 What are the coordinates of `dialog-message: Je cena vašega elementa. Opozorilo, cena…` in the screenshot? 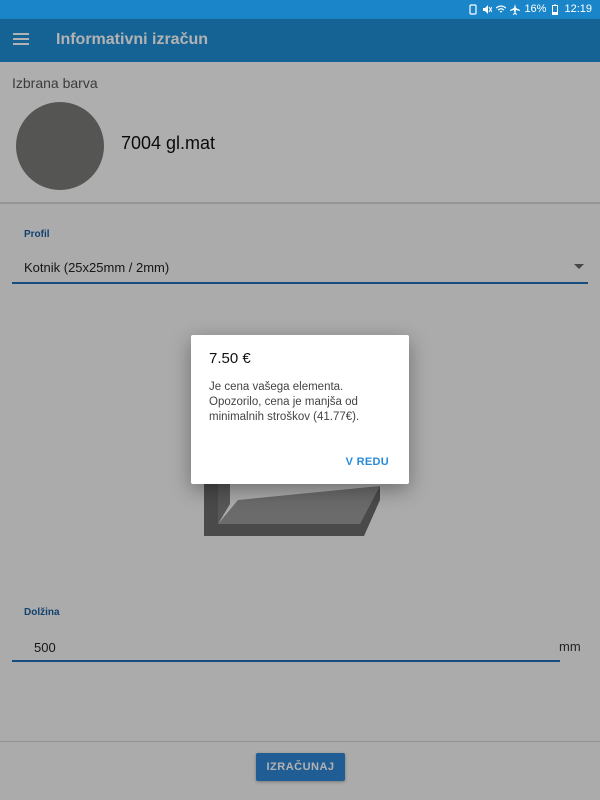 It's located at (284, 402).